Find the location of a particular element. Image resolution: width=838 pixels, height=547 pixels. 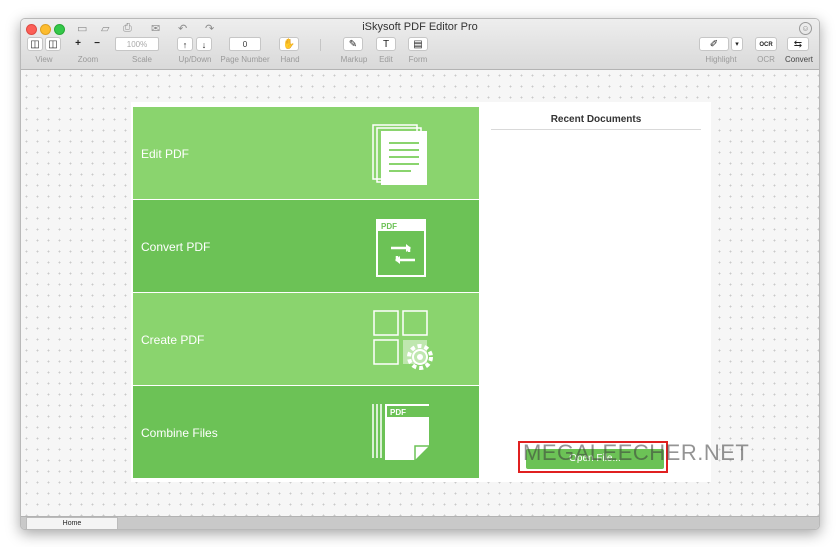

highlight-dropdown: ▾ is located at coordinates (737, 44).